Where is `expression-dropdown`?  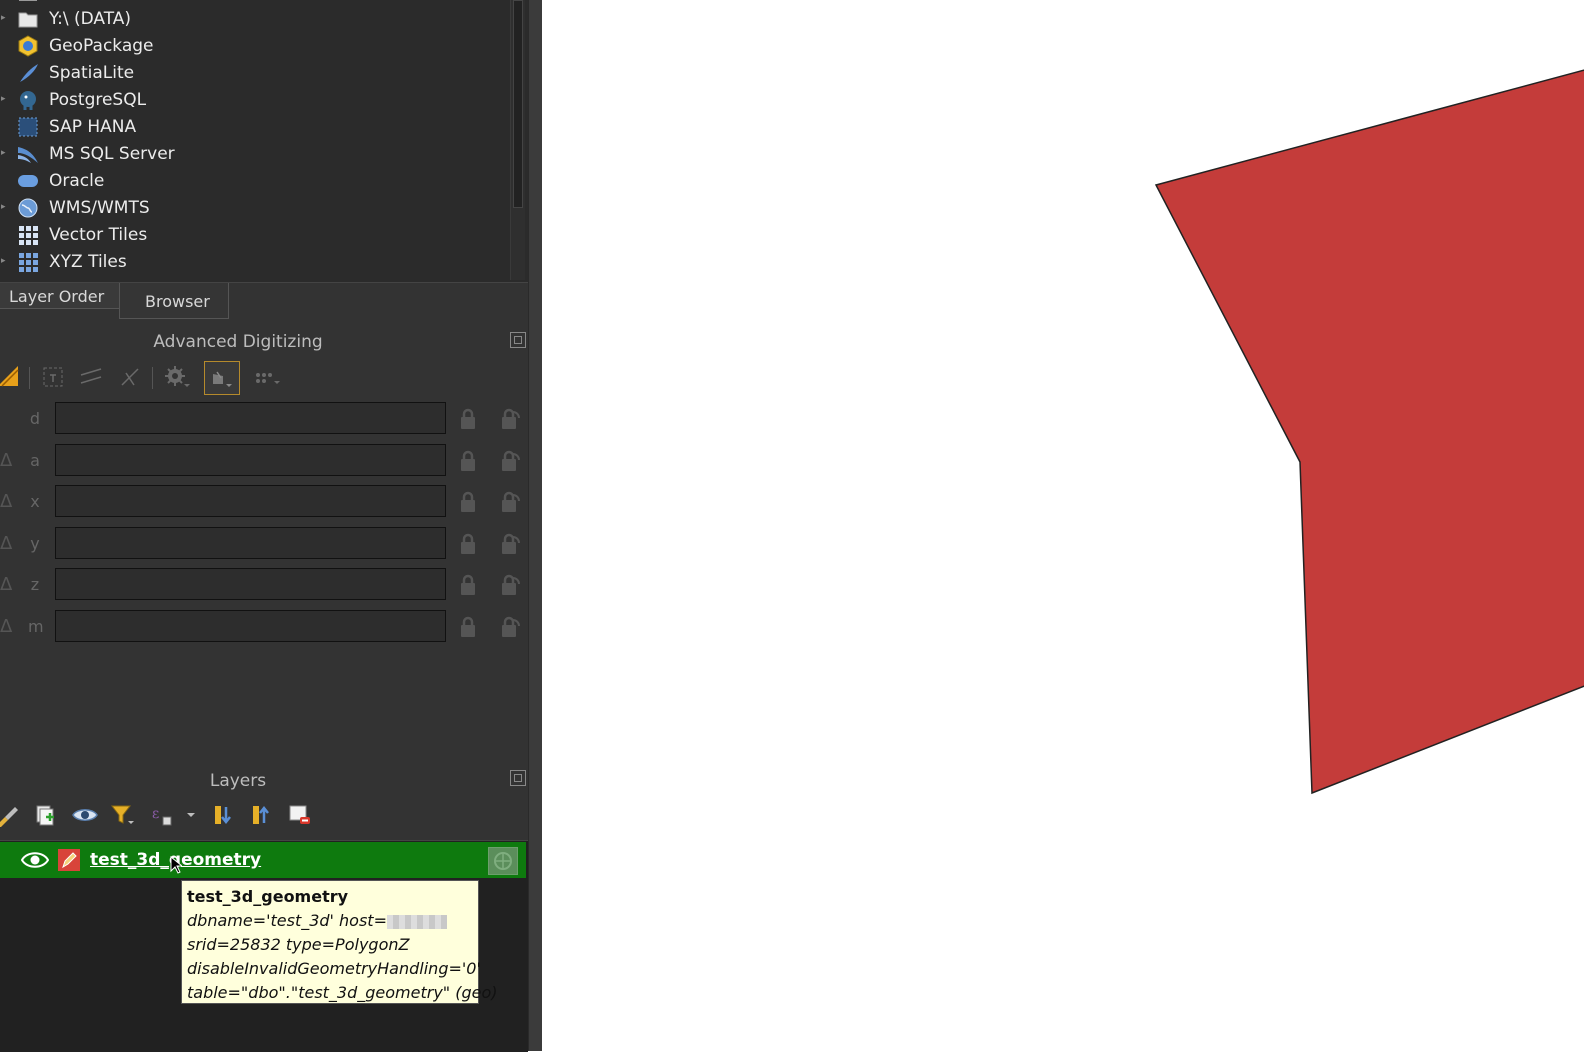 expression-dropdown is located at coordinates (191, 815).